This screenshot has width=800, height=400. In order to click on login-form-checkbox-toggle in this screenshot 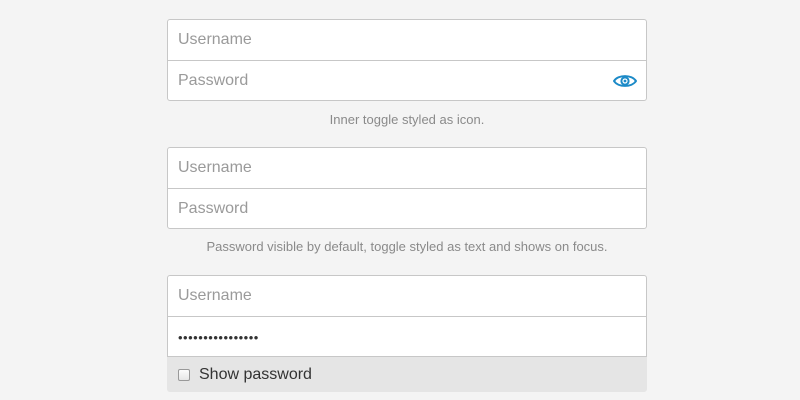, I will do `click(407, 316)`.